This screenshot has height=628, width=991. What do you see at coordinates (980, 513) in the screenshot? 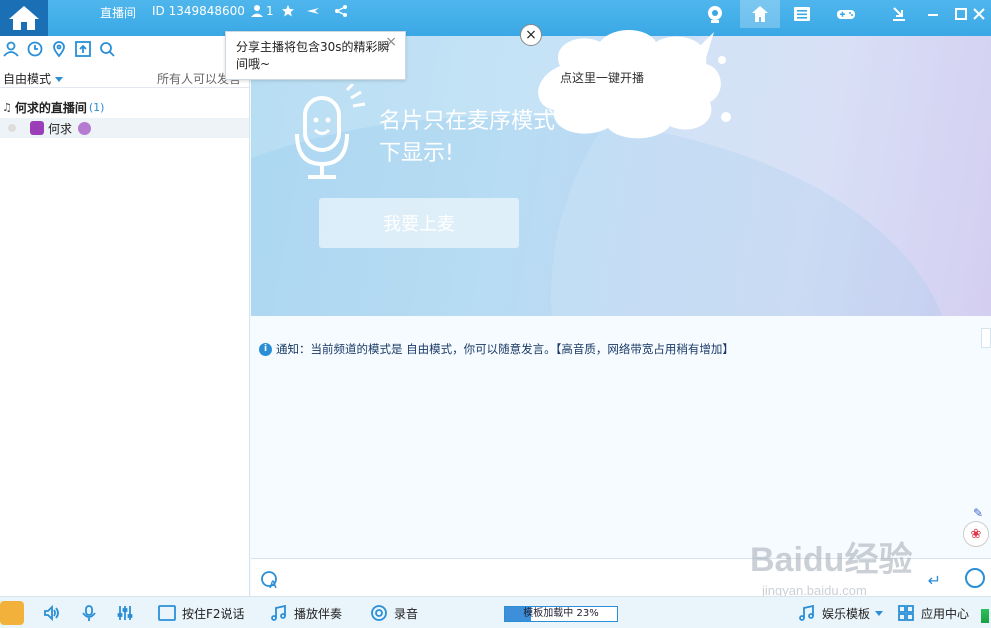
I see `pin-icon: ✎` at bounding box center [980, 513].